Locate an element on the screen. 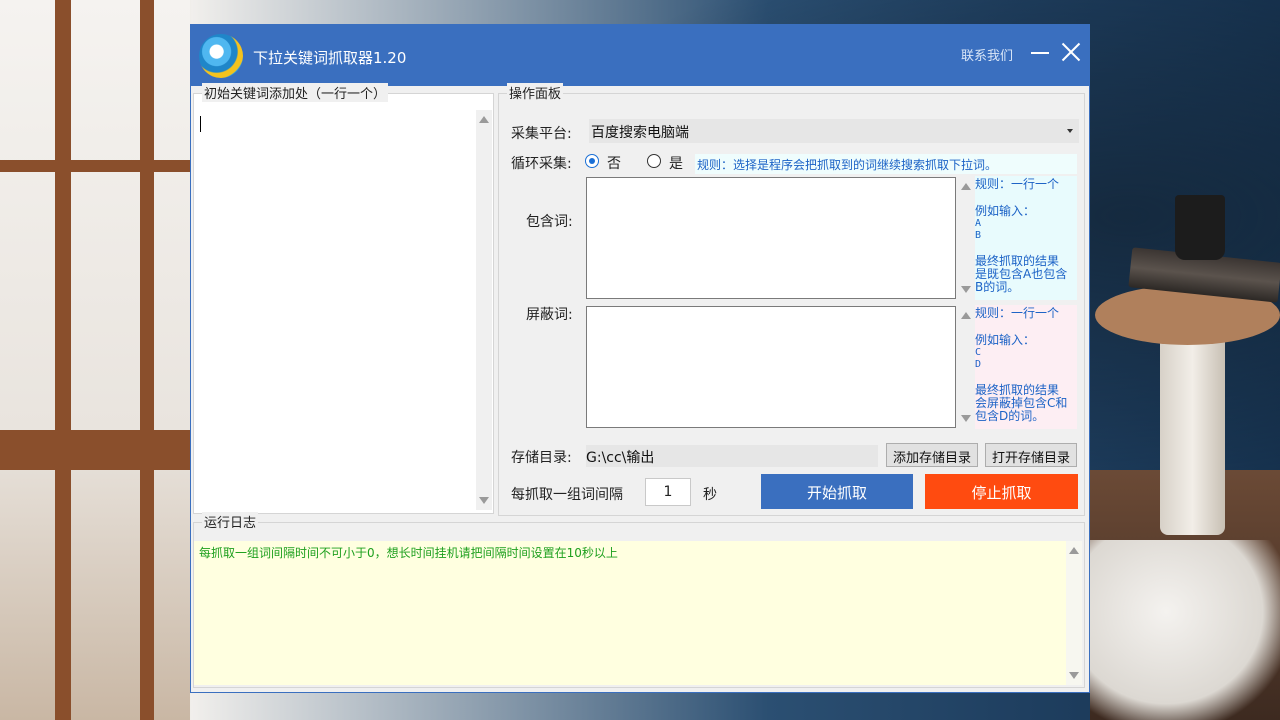 The height and width of the screenshot is (720, 1280). loop-rule-text: 规则：选择是程序会把抓取到的词继续搜索抓取下拉词。 is located at coordinates (886, 164).